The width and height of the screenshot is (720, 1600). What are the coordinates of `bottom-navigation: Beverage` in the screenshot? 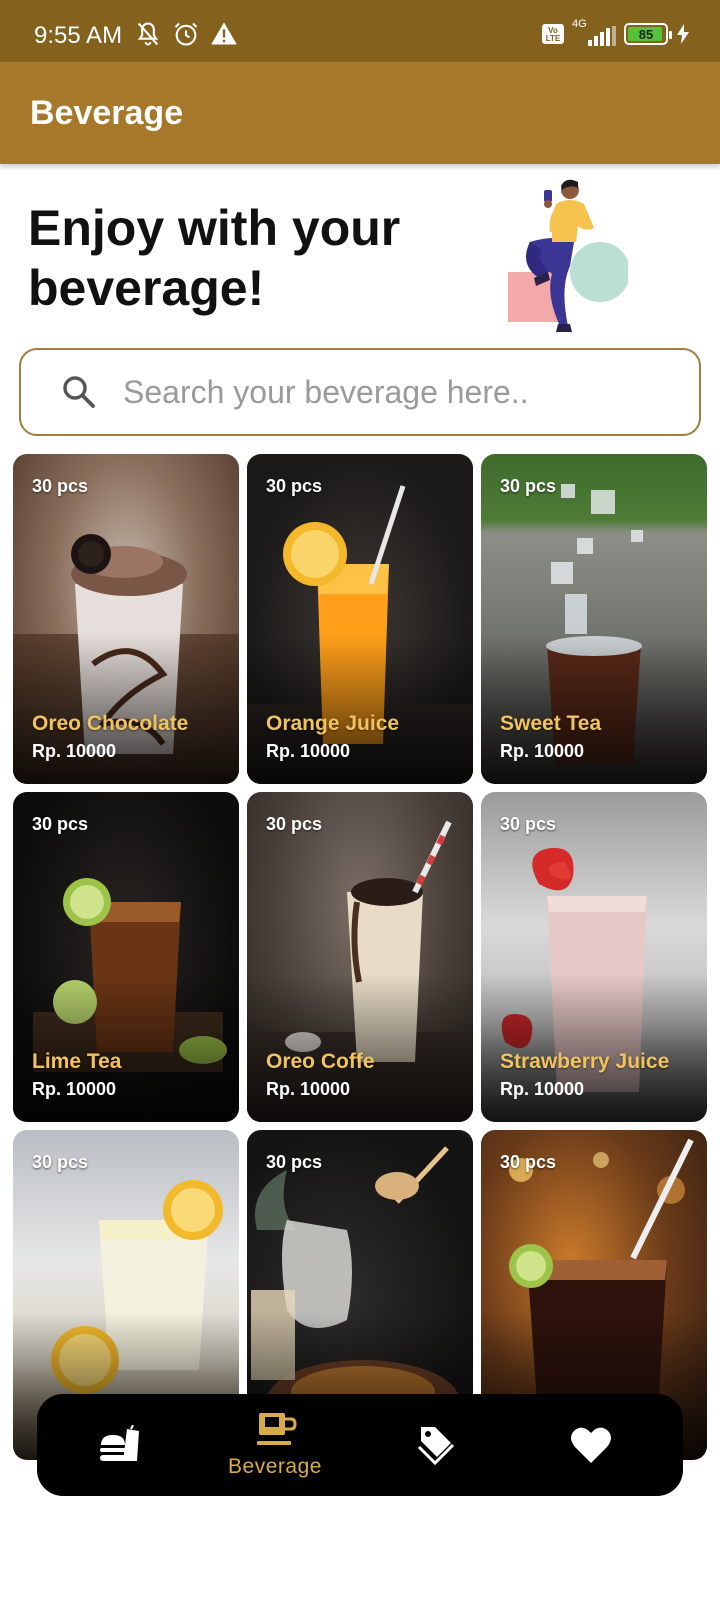 It's located at (360, 1445).